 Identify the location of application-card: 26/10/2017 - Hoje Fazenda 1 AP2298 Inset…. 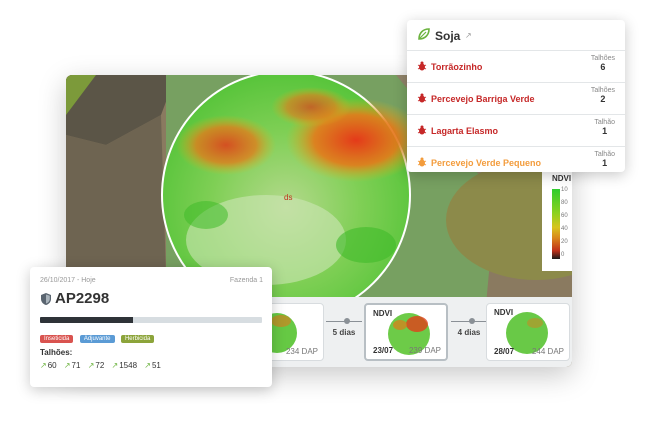
(151, 327).